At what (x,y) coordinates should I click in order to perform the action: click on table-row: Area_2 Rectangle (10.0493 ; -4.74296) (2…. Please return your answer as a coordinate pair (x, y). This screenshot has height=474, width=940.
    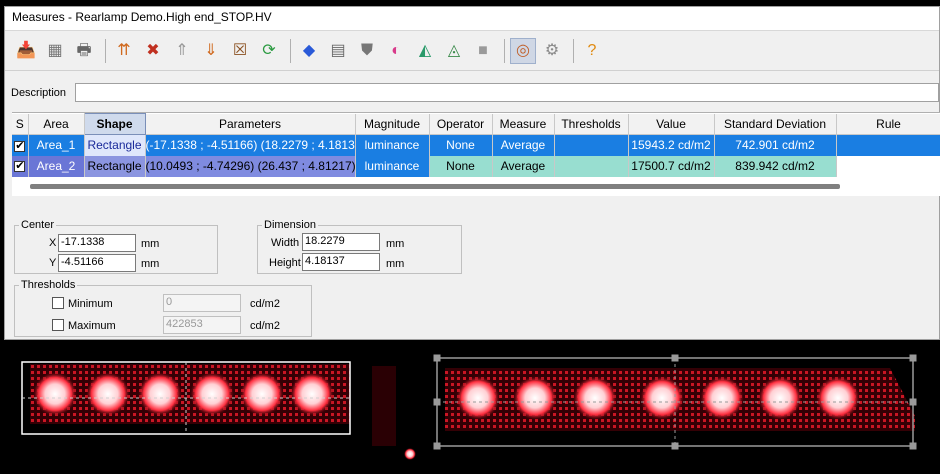
    Looking at the image, I should click on (476, 166).